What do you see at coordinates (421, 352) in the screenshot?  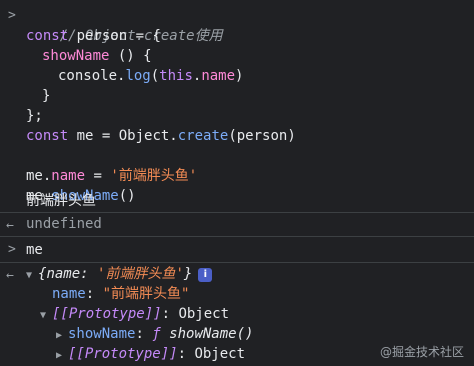 I see `watermark: @掘金技术社区` at bounding box center [421, 352].